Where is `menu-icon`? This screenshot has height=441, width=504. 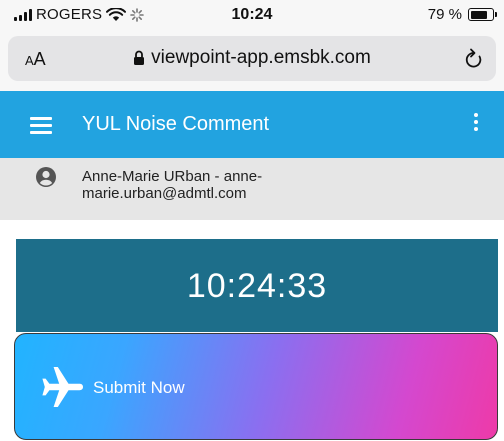
menu-icon is located at coordinates (41, 125).